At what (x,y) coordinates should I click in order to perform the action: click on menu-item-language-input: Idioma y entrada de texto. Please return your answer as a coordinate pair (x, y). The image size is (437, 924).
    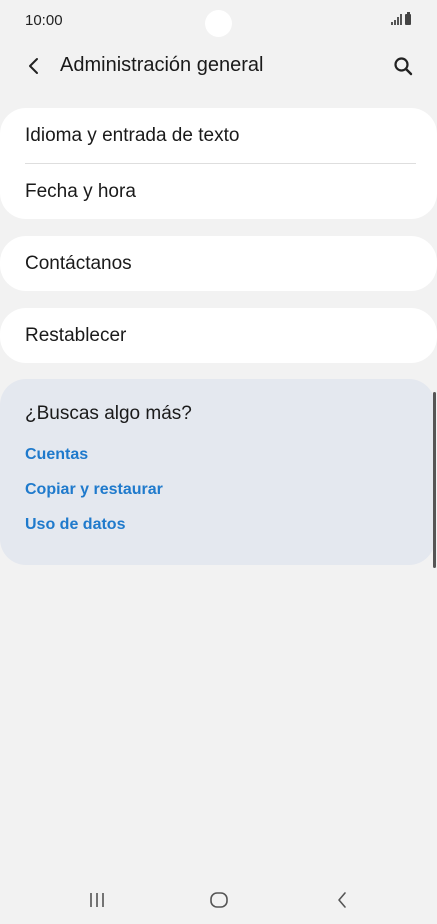
    Looking at the image, I should click on (218, 135).